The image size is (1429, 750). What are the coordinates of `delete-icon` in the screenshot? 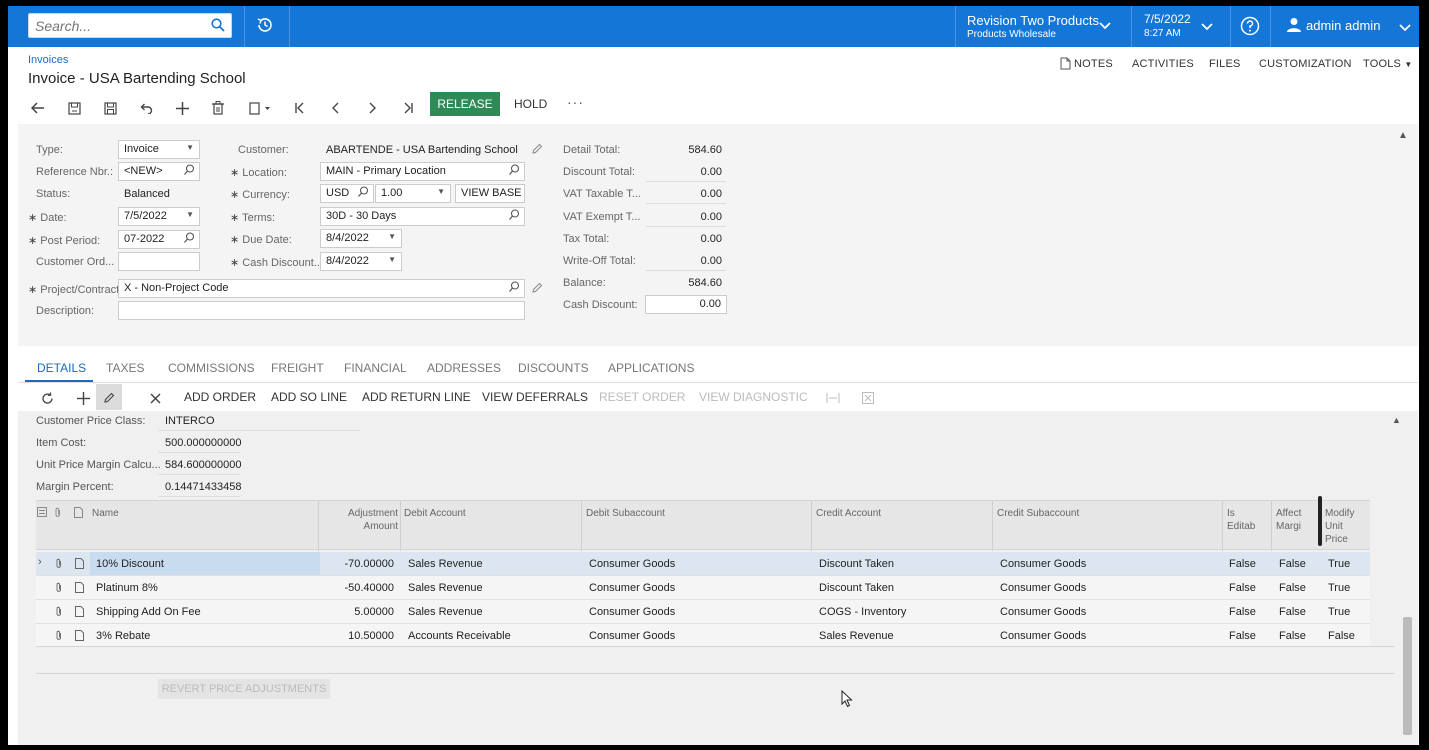 It's located at (218, 108).